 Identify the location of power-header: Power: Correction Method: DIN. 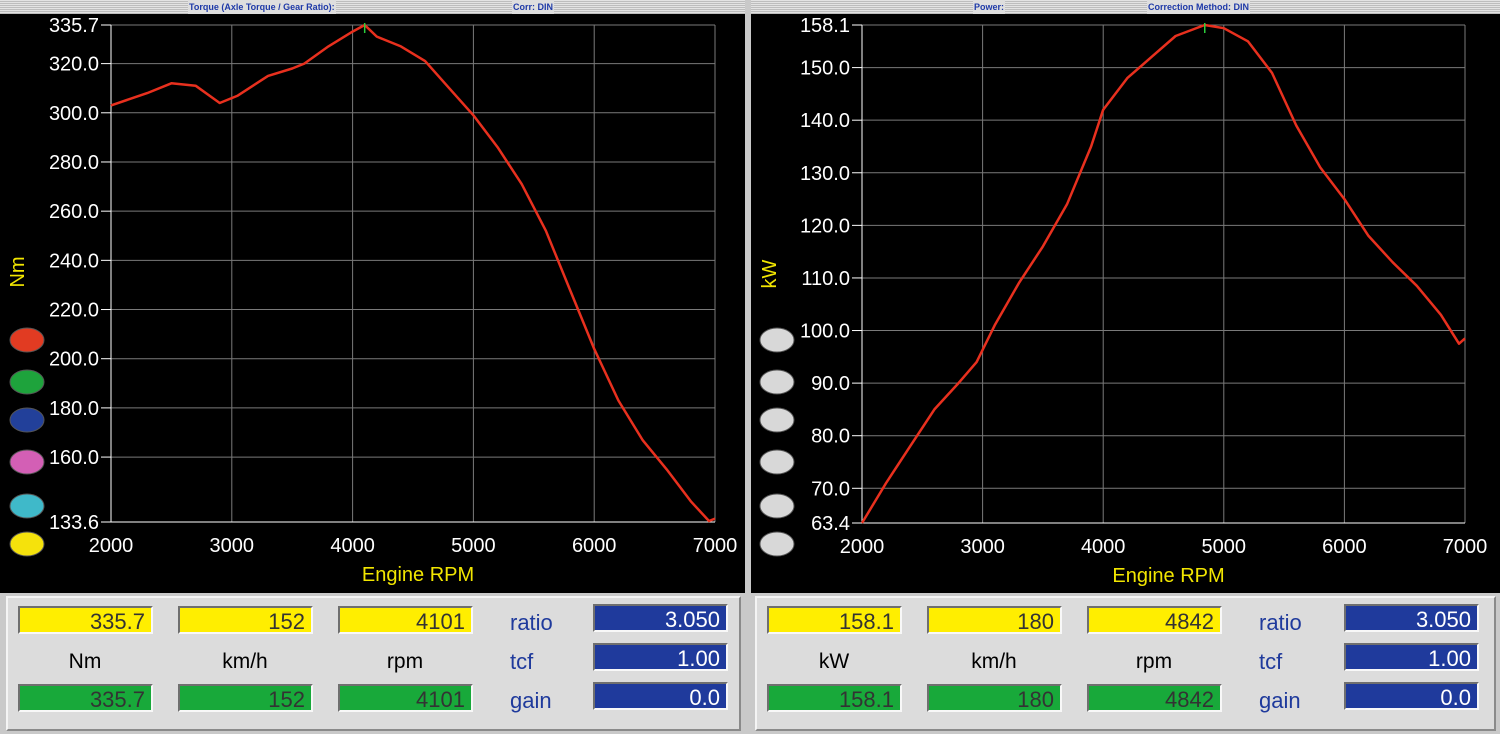
(1125, 7).